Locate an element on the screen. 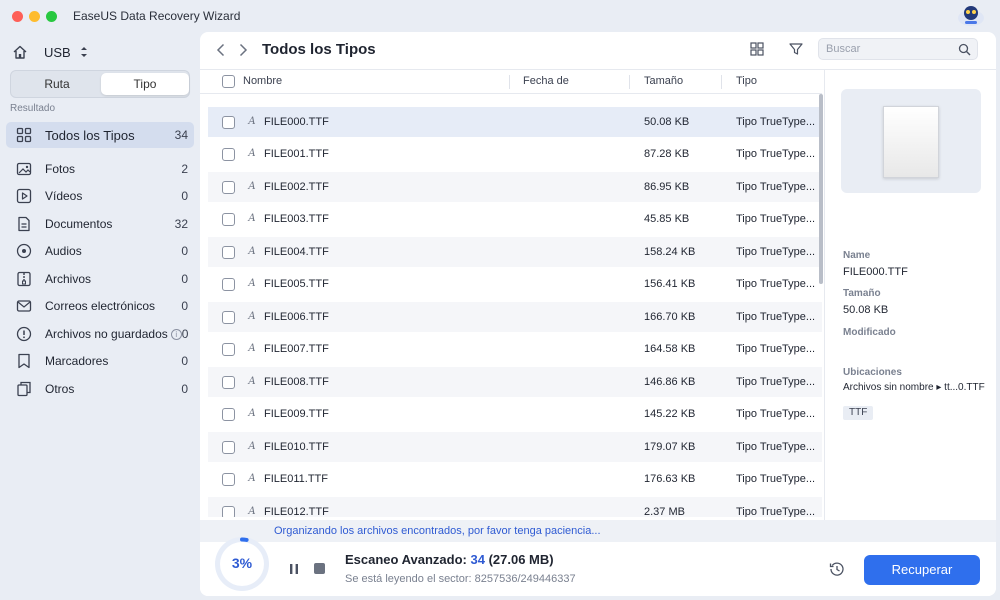 The width and height of the screenshot is (1000, 600). sidebar-item-all-types: Todos los Tipos 34 is located at coordinates (100, 135).